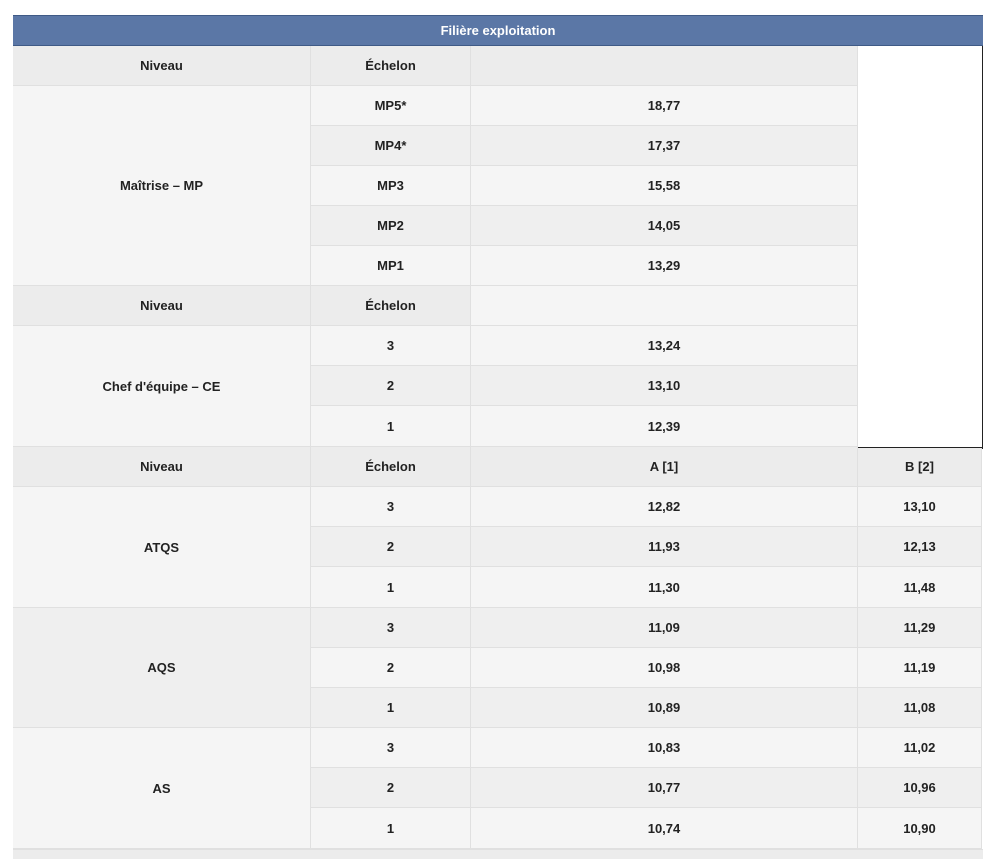 This screenshot has height=859, width=1003. I want to click on value-a-cell: 11,93, so click(664, 547).